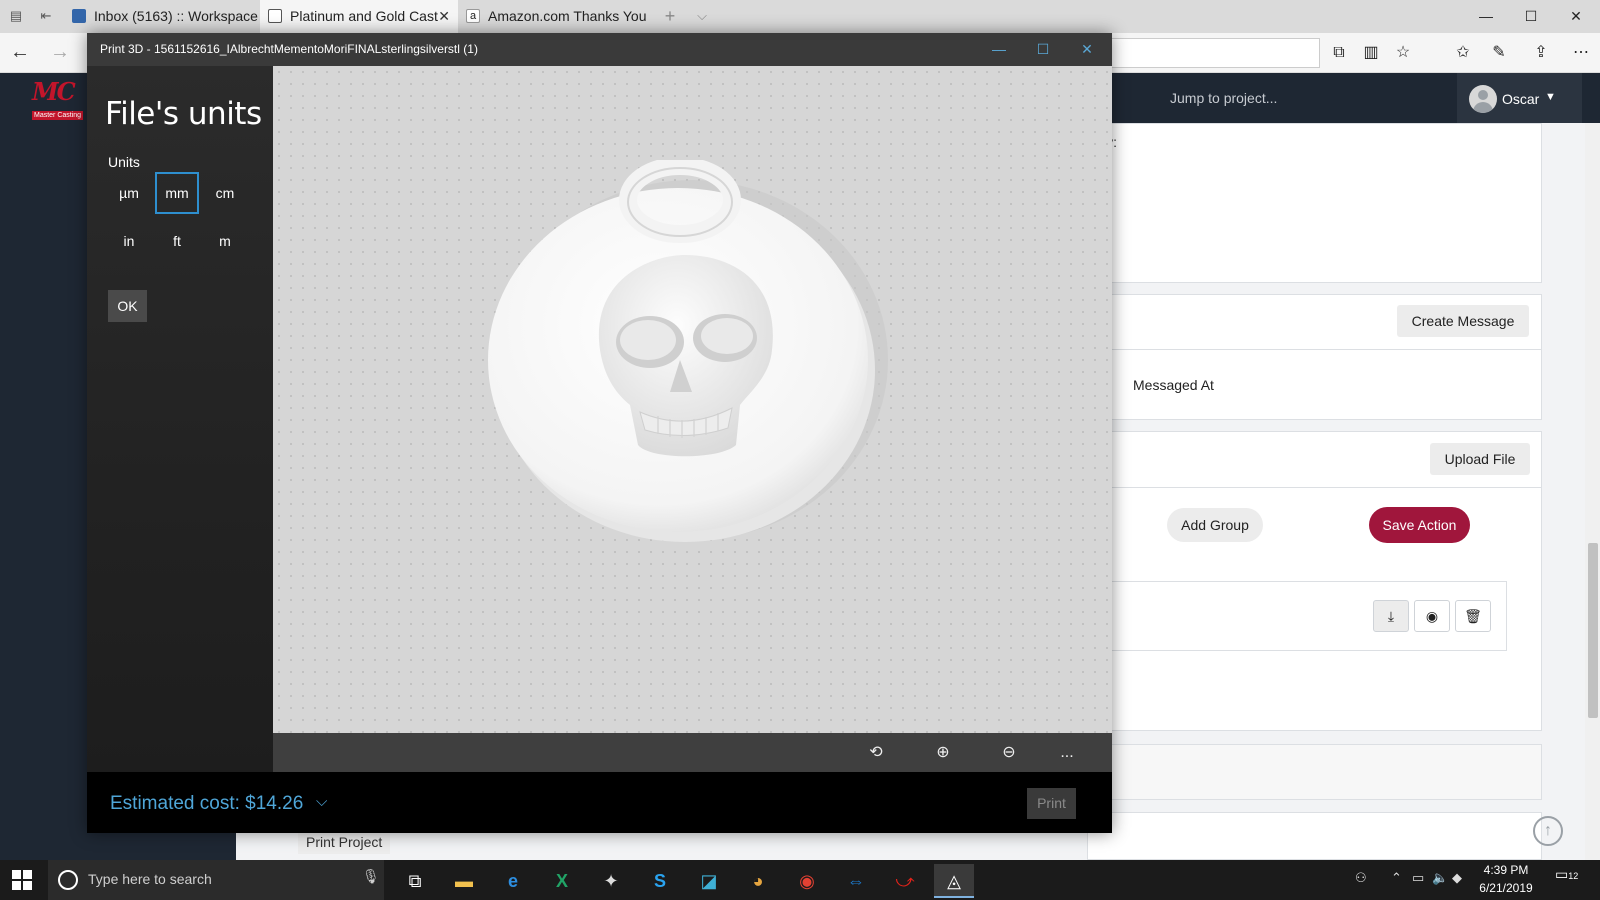  Describe the element at coordinates (46, 16) in the screenshot. I see `set-aside-tabs-icon: ⇤` at that location.